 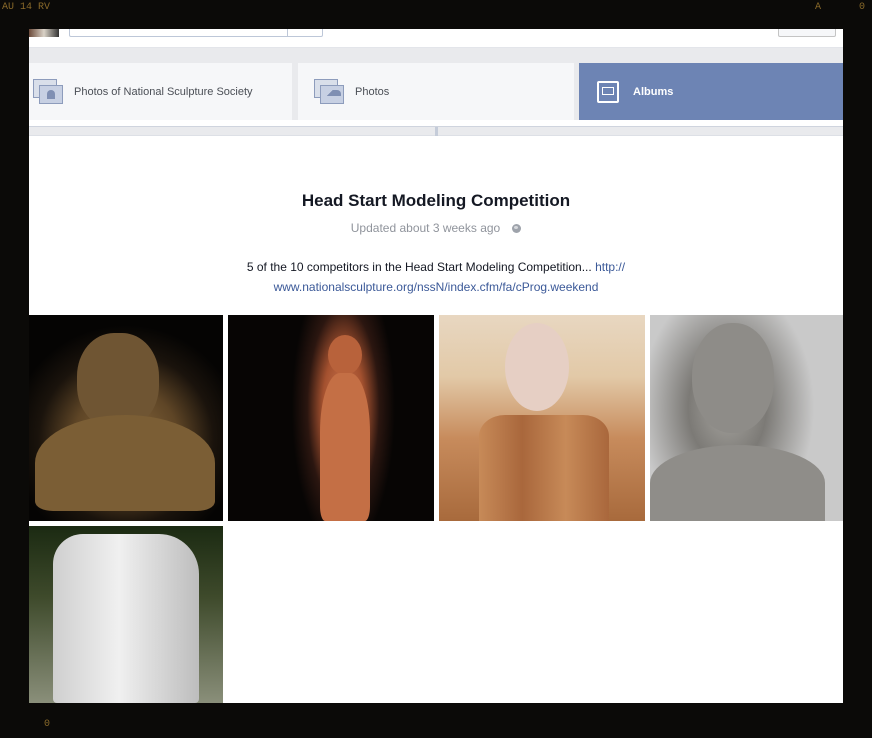 I want to click on search-button, so click(x=287, y=32).